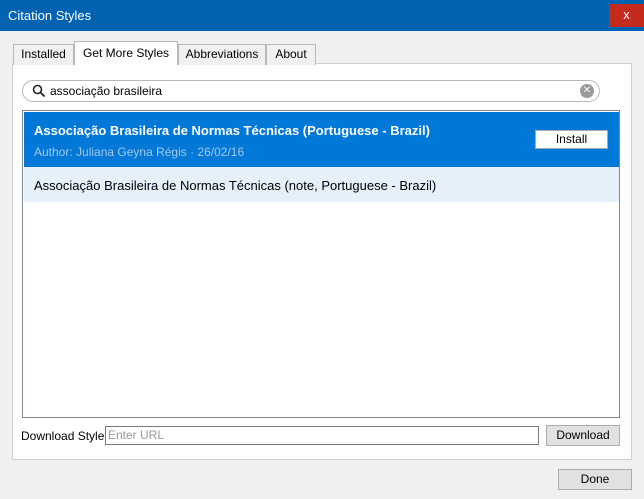 The height and width of the screenshot is (499, 644). What do you see at coordinates (64, 436) in the screenshot?
I see `download-style-label: Download Style:` at bounding box center [64, 436].